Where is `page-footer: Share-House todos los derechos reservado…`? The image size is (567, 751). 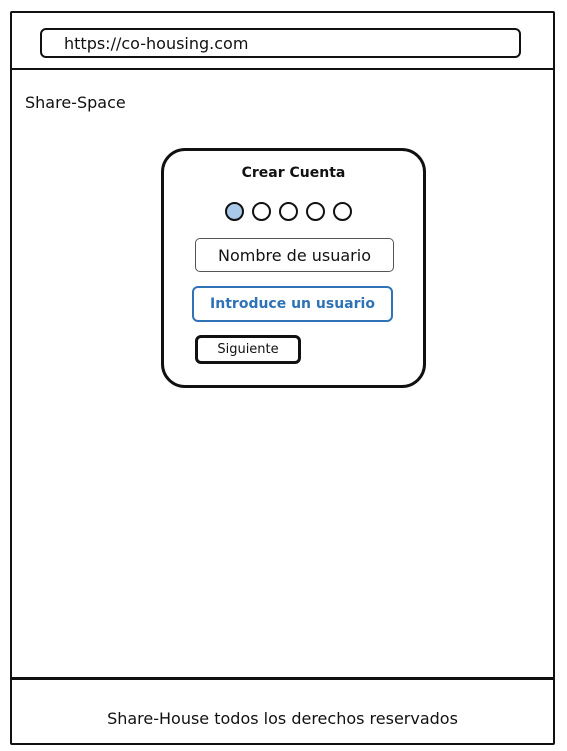 page-footer: Share-House todos los derechos reservado… is located at coordinates (282, 710).